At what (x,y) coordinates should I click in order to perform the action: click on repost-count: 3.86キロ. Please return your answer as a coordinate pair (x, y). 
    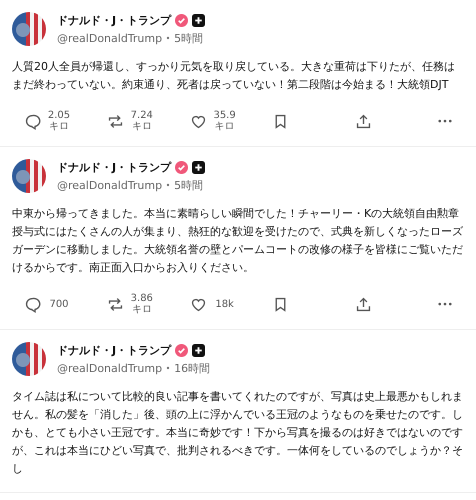
    Looking at the image, I should click on (142, 304).